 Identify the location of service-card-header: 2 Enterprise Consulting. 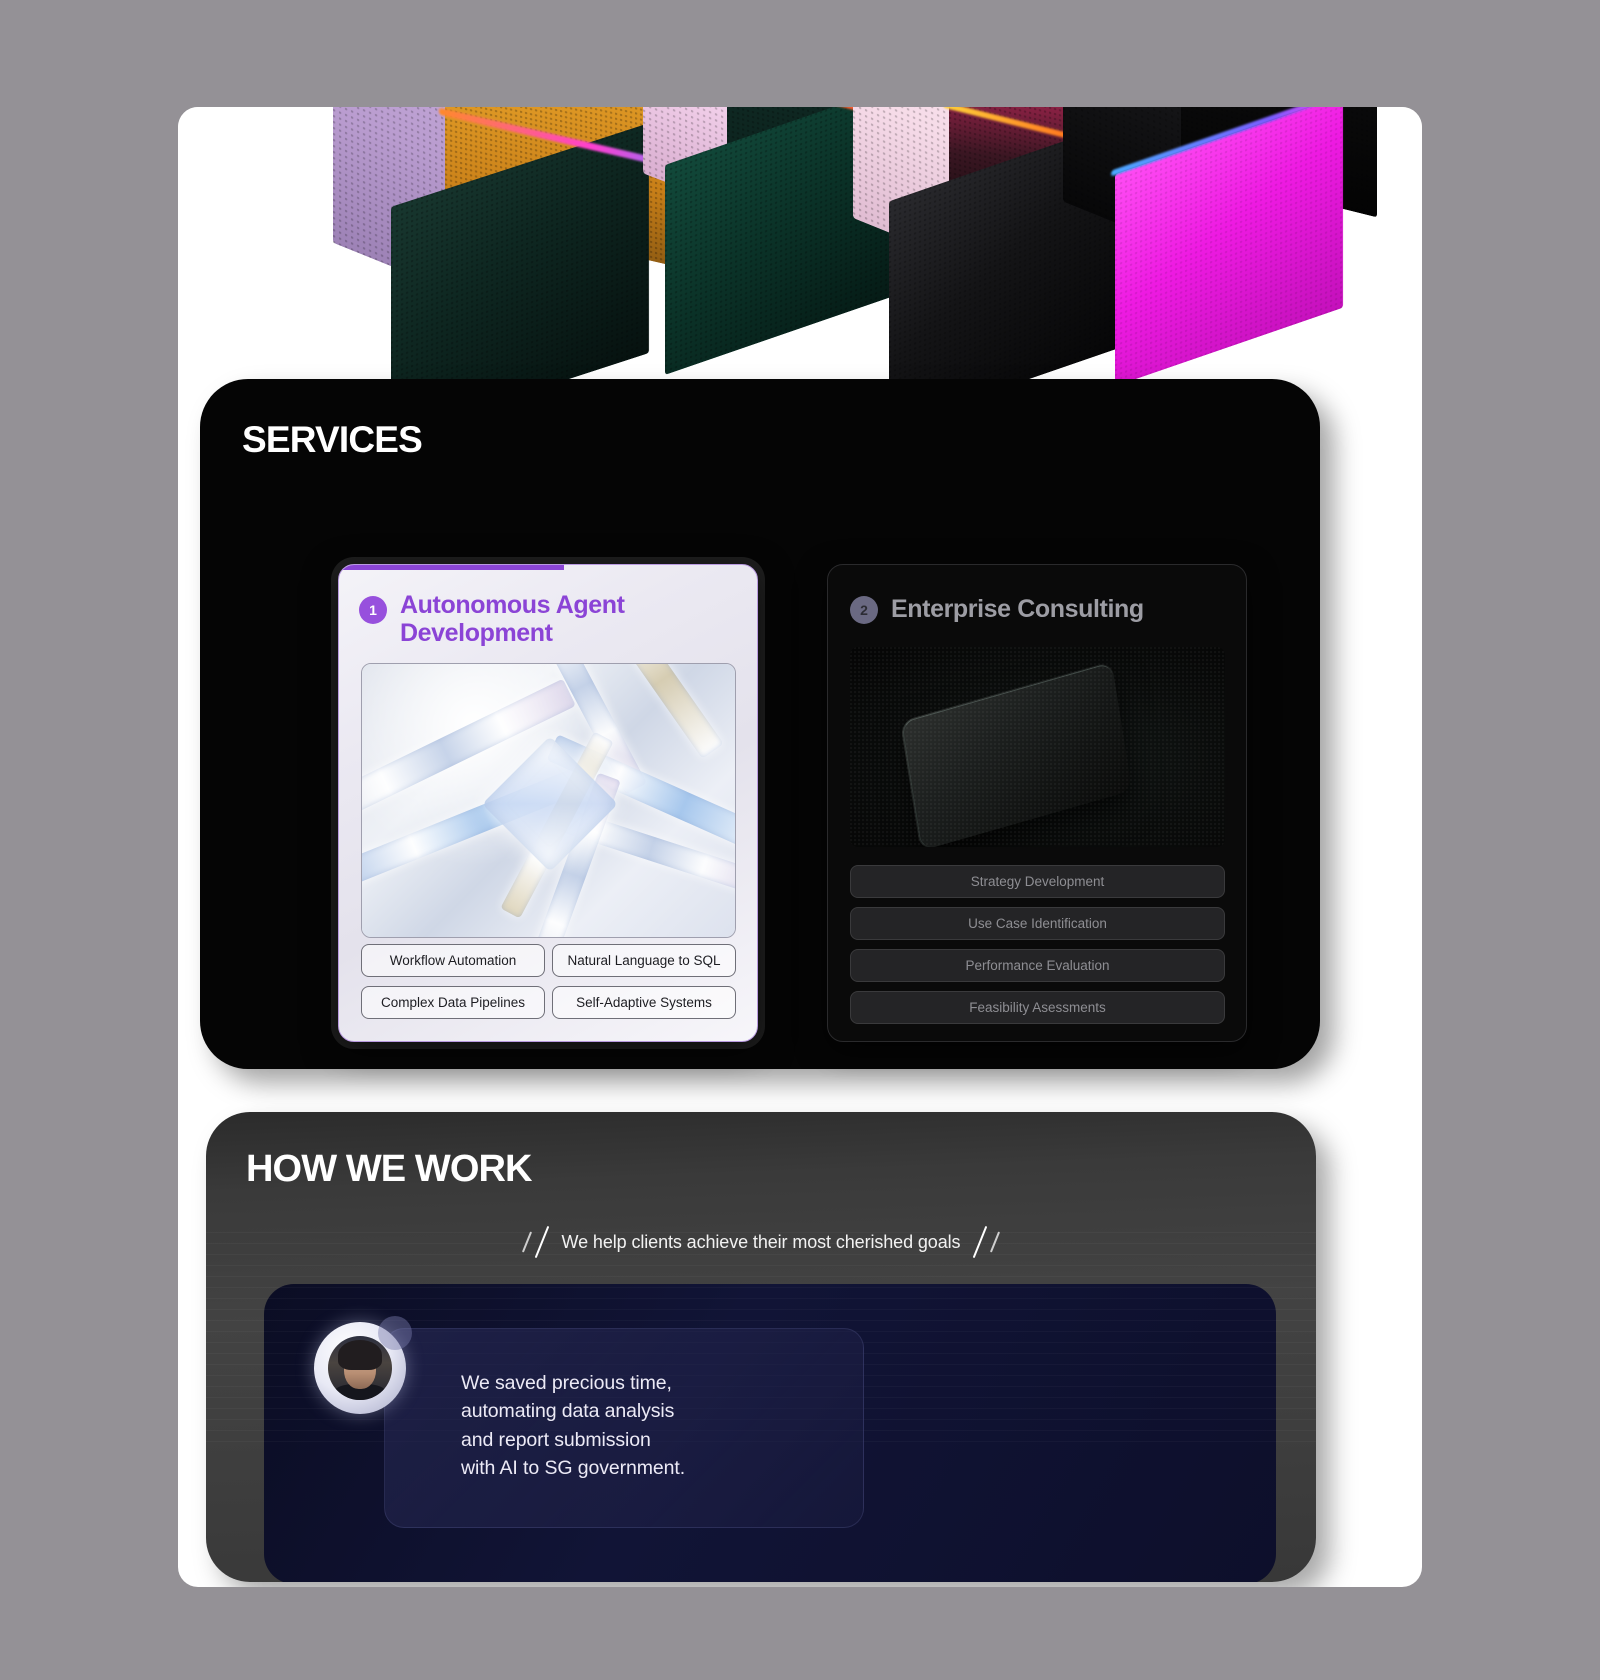
(997, 609).